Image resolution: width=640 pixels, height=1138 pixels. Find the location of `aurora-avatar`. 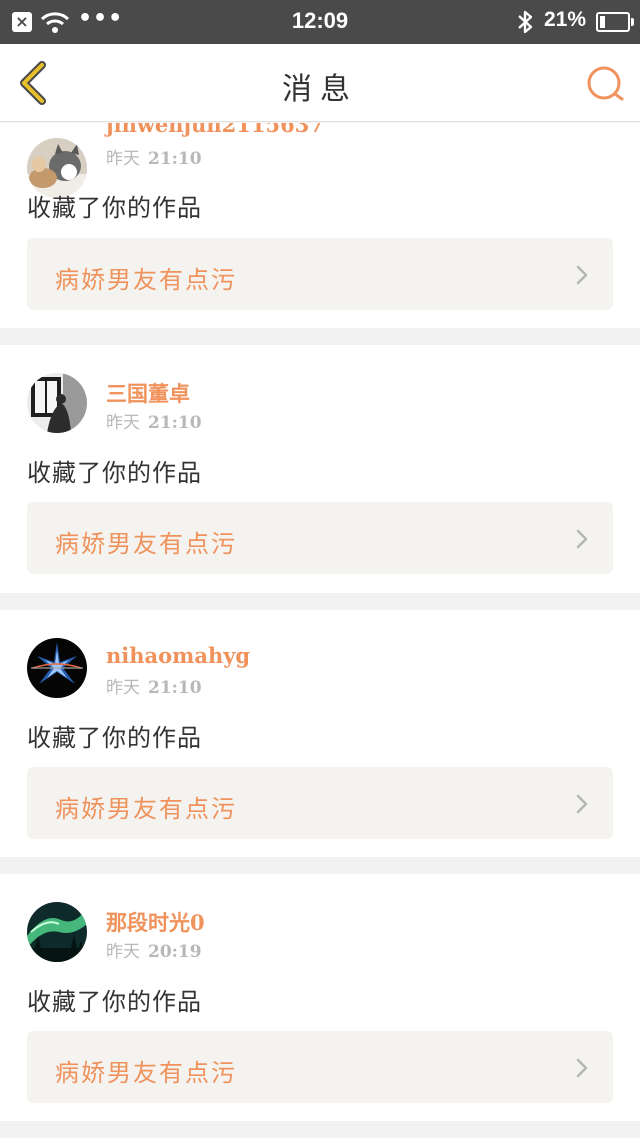

aurora-avatar is located at coordinates (57, 932).